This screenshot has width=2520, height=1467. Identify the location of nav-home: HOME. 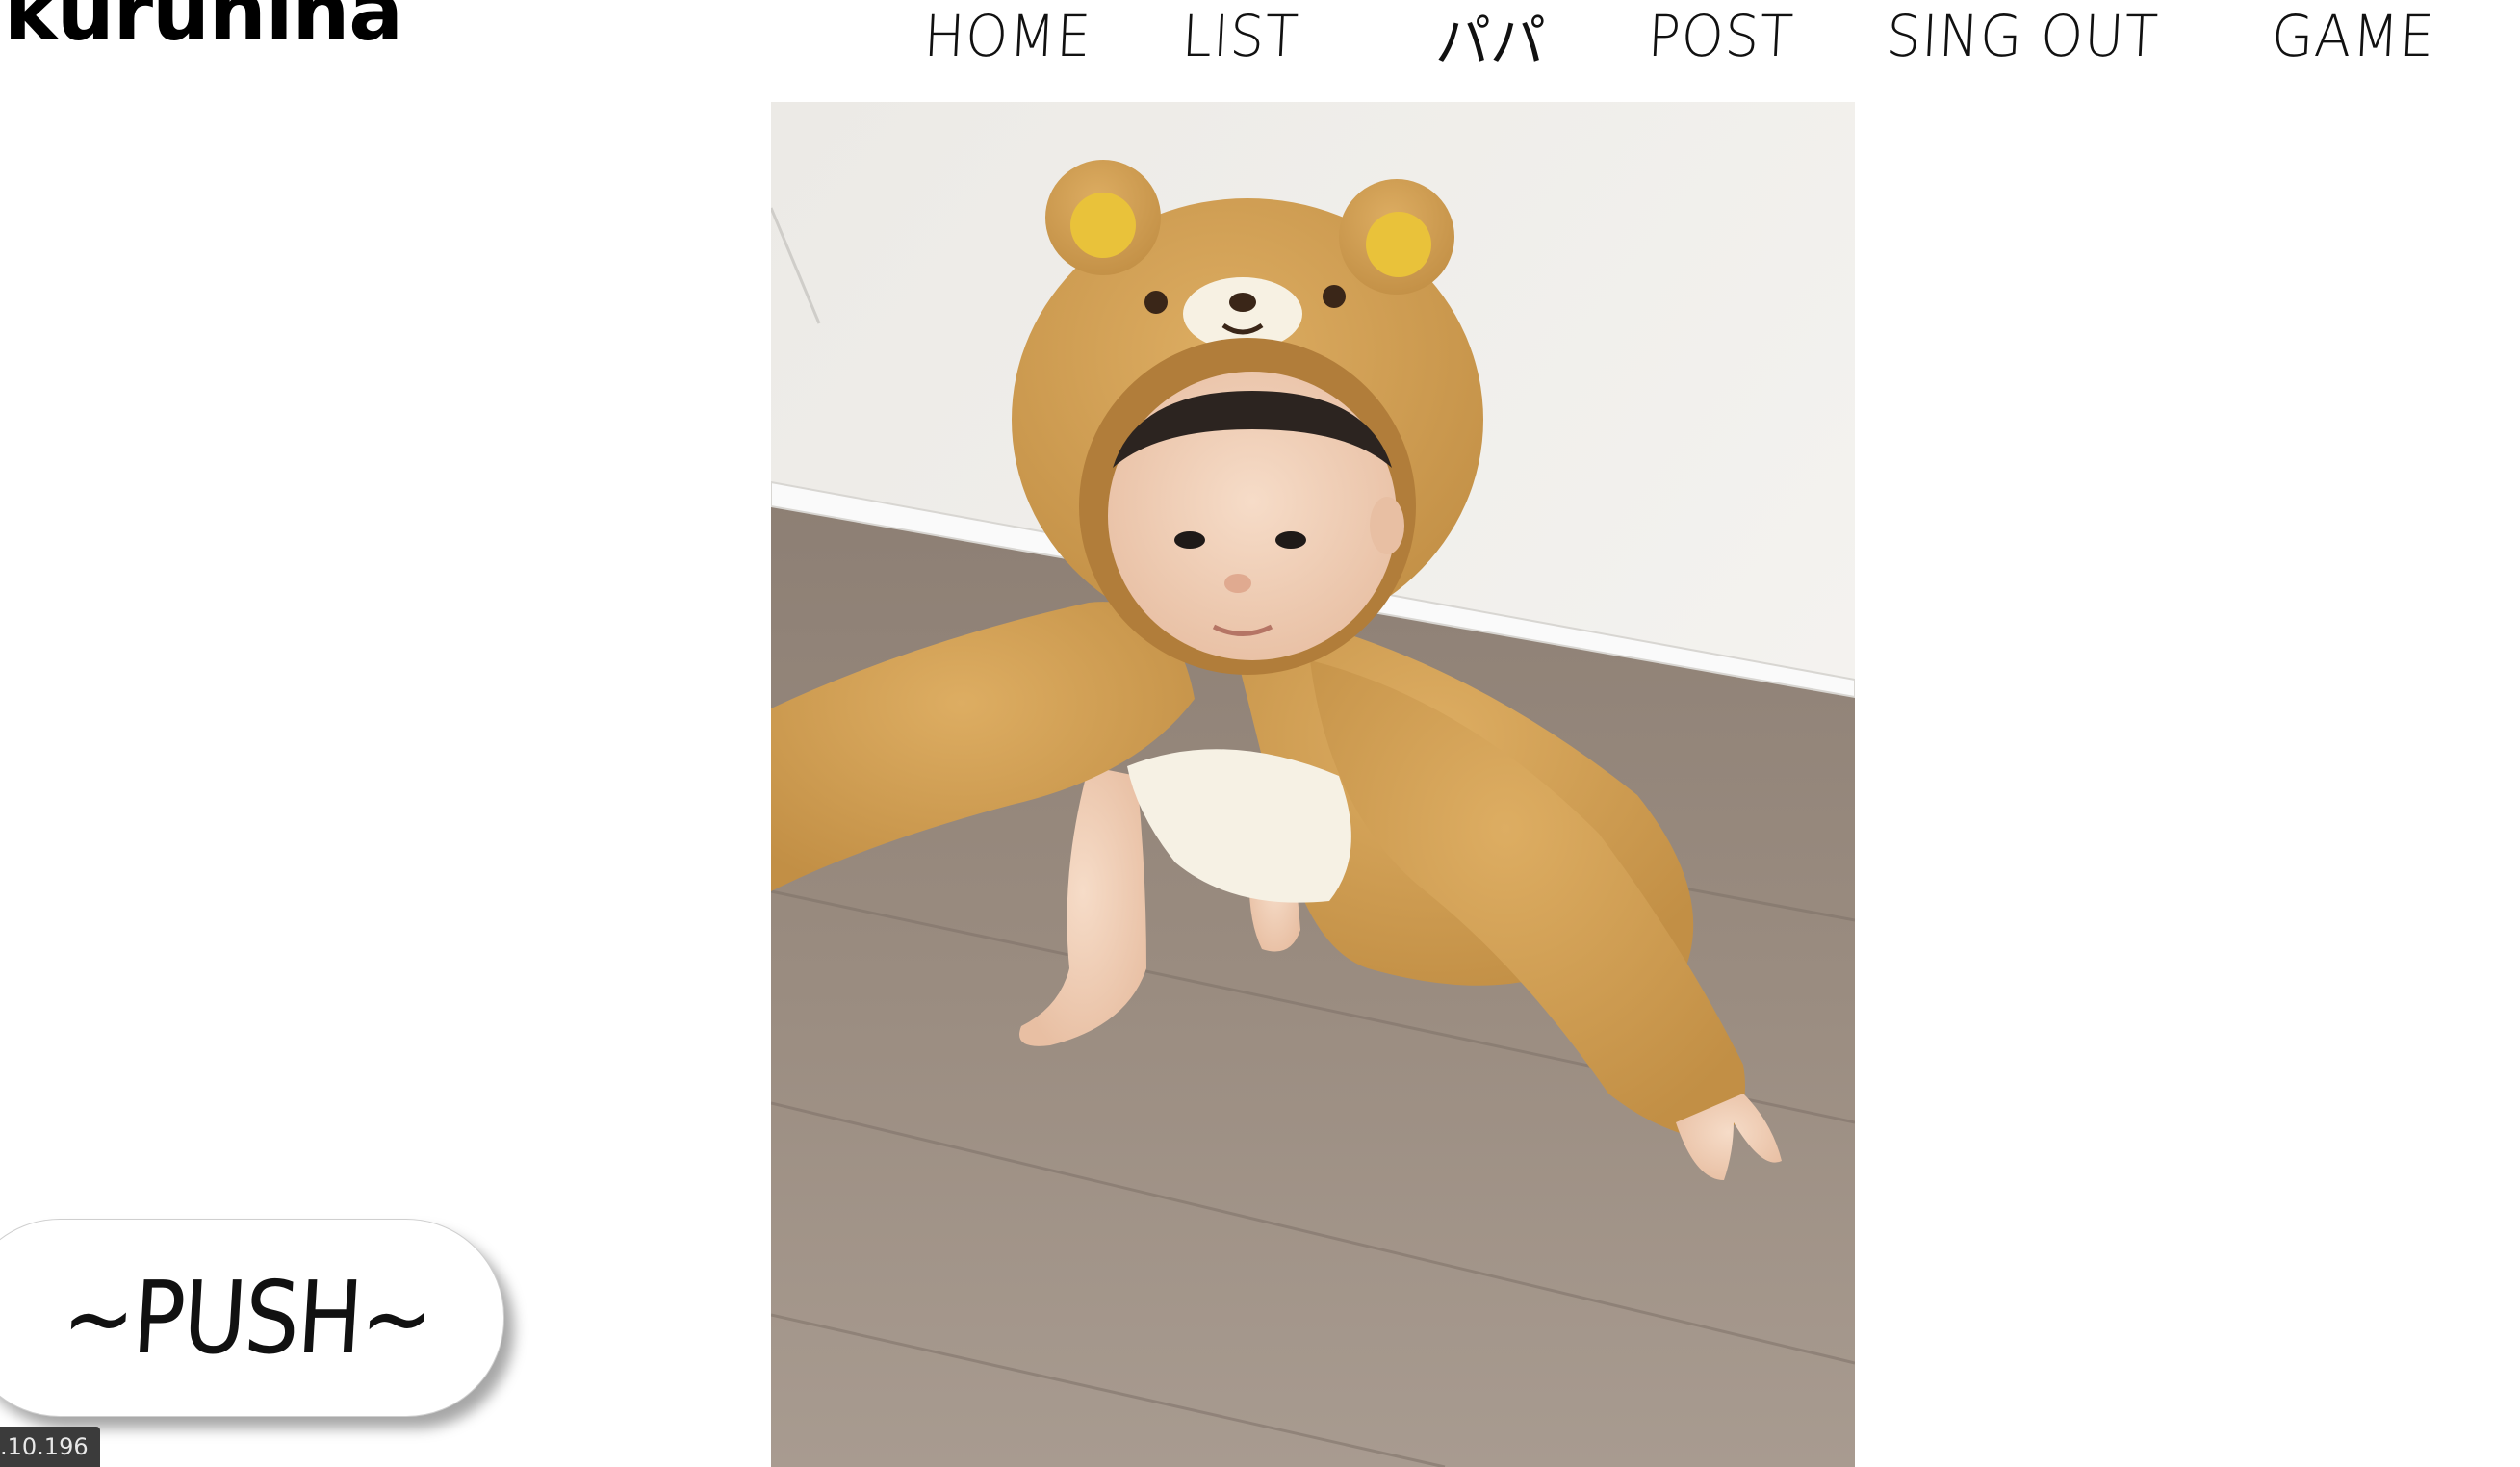
(1008, 36).